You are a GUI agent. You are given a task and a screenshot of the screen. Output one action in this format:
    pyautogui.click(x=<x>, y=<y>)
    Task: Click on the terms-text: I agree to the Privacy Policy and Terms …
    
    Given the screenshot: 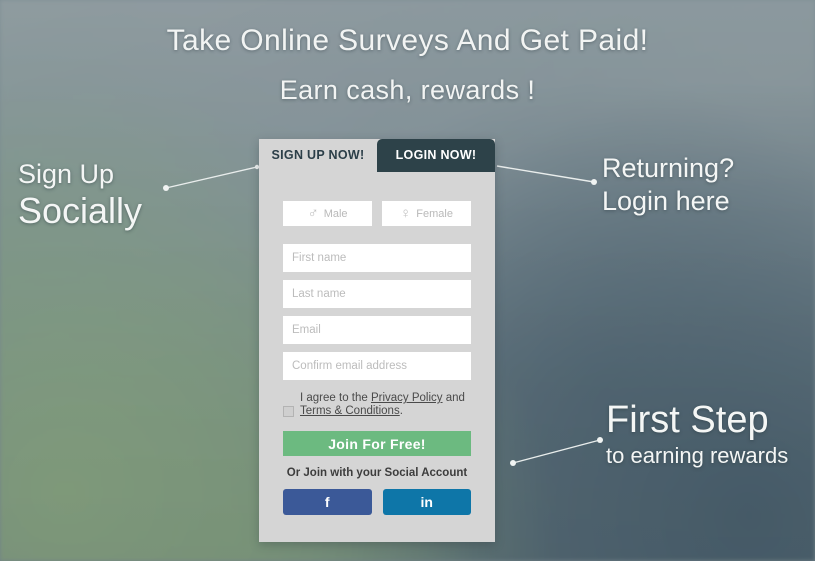 What is the action you would take?
    pyautogui.click(x=385, y=405)
    